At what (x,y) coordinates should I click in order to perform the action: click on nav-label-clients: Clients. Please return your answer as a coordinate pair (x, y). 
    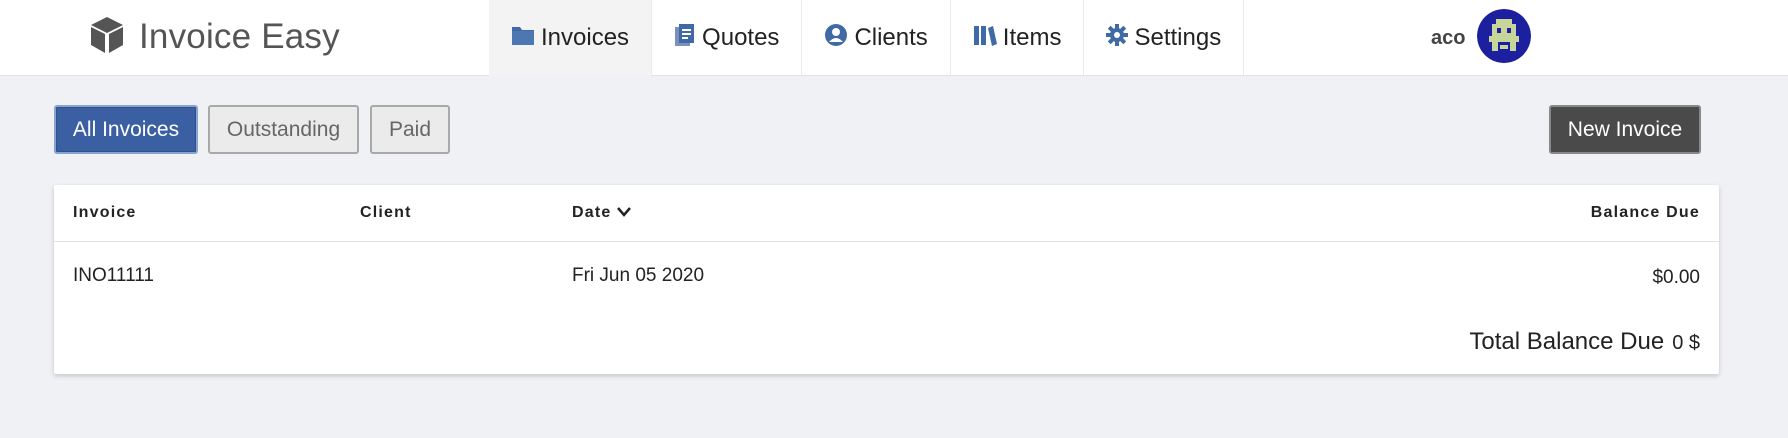
    Looking at the image, I should click on (891, 37).